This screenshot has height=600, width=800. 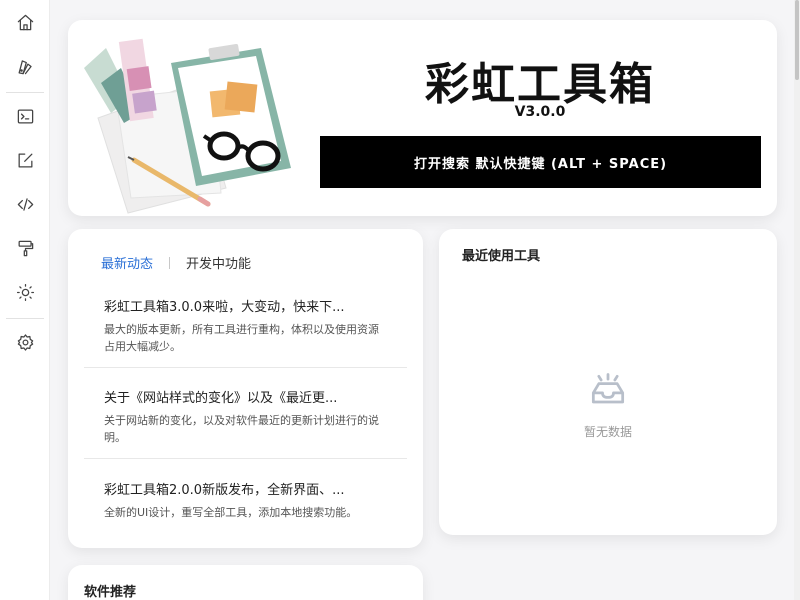 I want to click on sidebar, so click(x=25, y=300).